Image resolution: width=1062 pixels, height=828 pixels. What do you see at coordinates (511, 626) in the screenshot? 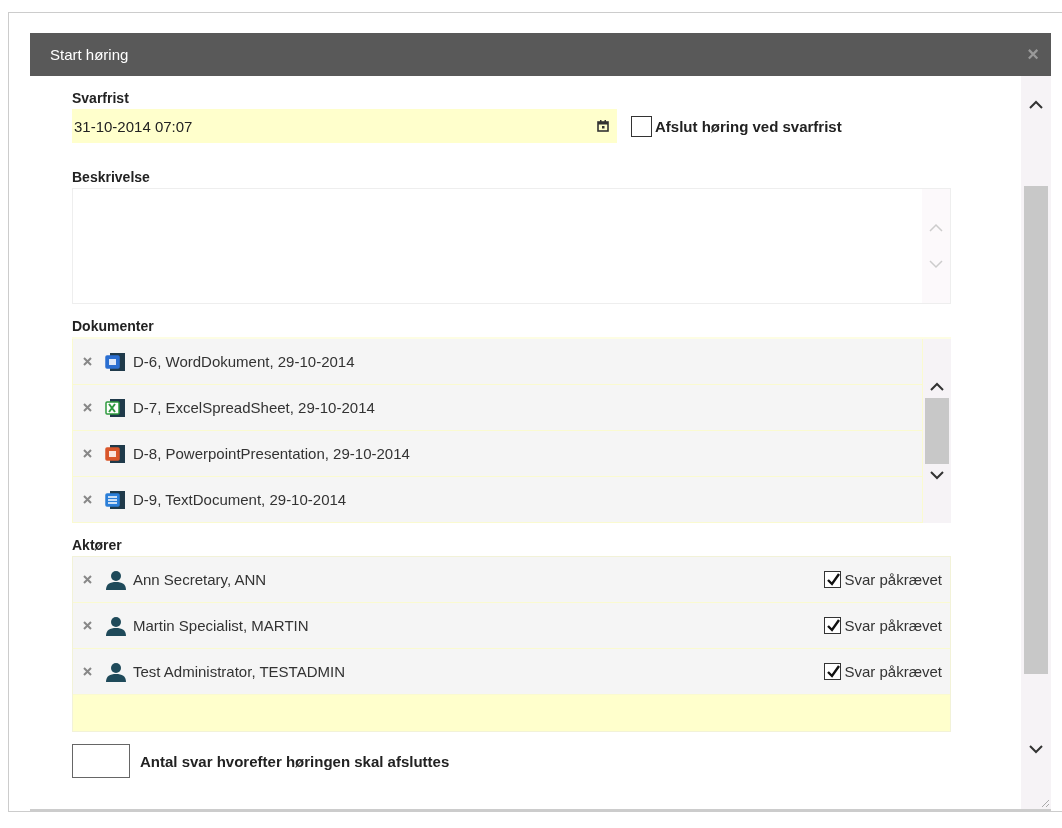
I see `actor-row: Martin Specialist, MARTIN Svar påkrævet` at bounding box center [511, 626].